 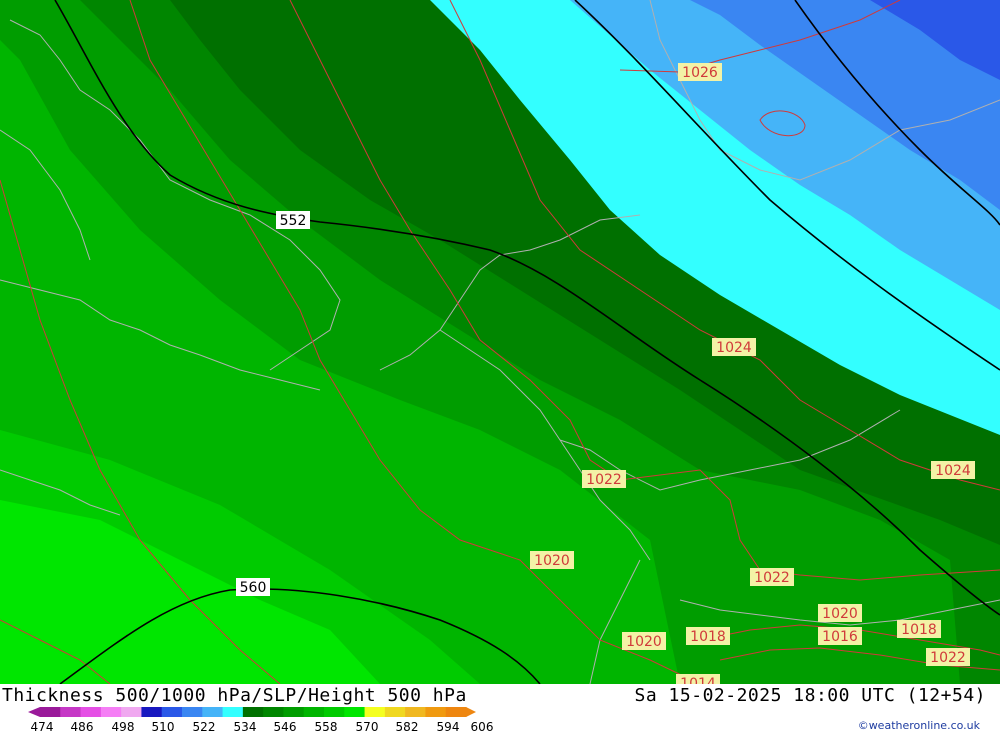 I want to click on colorbar-tick: 498, so click(x=123, y=727).